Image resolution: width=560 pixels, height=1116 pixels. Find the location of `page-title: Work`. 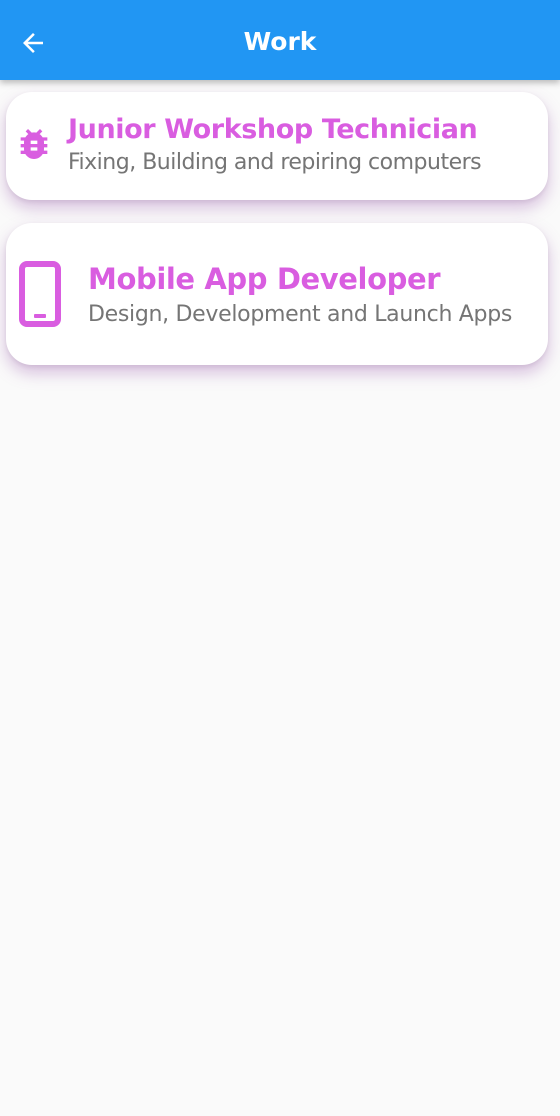

page-title: Work is located at coordinates (280, 41).